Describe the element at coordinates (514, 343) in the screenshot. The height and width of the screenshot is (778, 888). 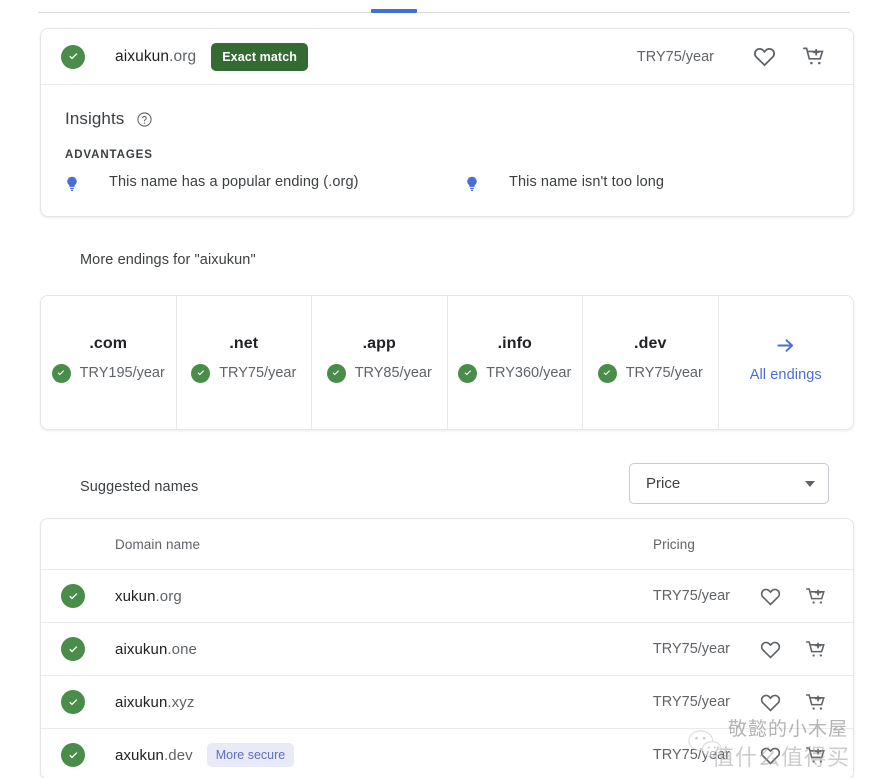
I see `tld-name: .info` at that location.